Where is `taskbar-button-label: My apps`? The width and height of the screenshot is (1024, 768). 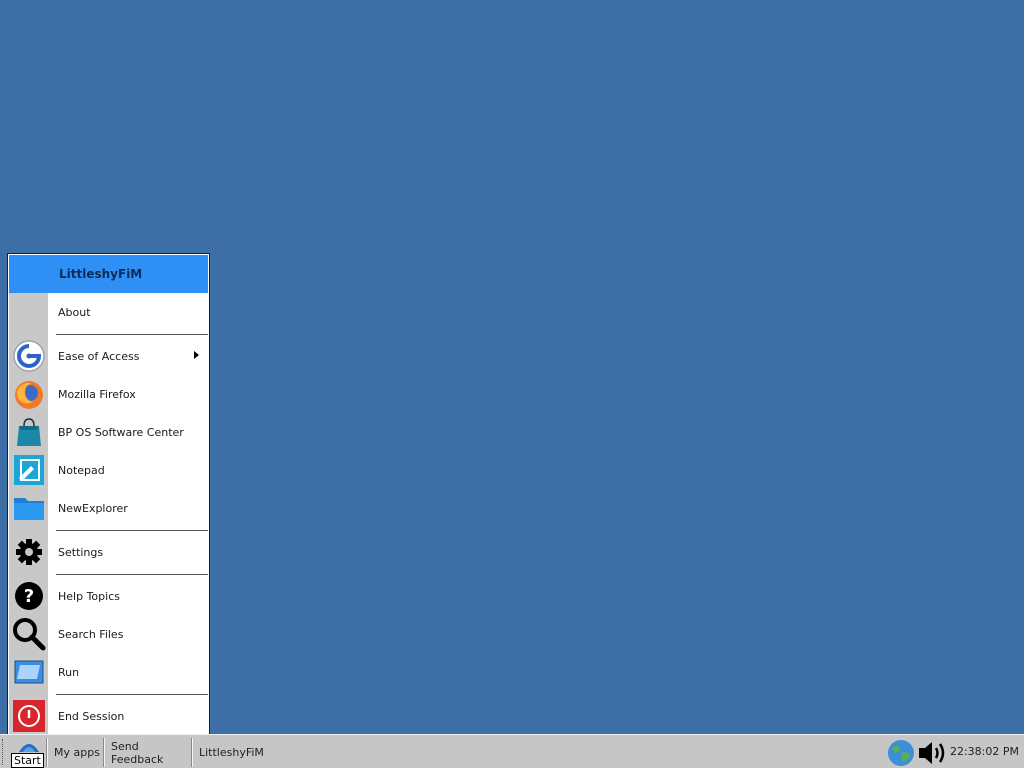 taskbar-button-label: My apps is located at coordinates (77, 752).